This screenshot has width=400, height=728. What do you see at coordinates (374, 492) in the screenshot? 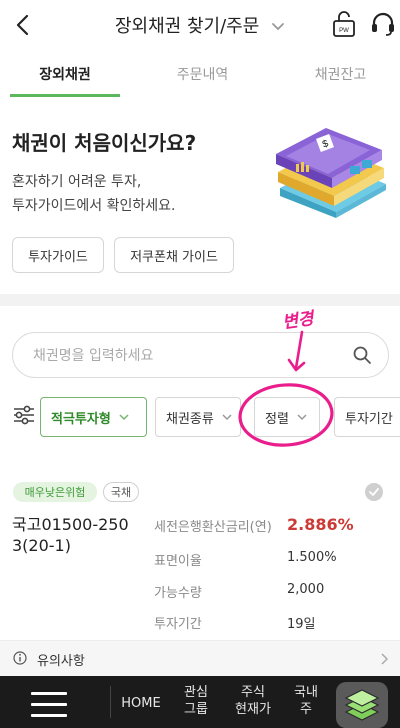
I see `check-circle-icon` at bounding box center [374, 492].